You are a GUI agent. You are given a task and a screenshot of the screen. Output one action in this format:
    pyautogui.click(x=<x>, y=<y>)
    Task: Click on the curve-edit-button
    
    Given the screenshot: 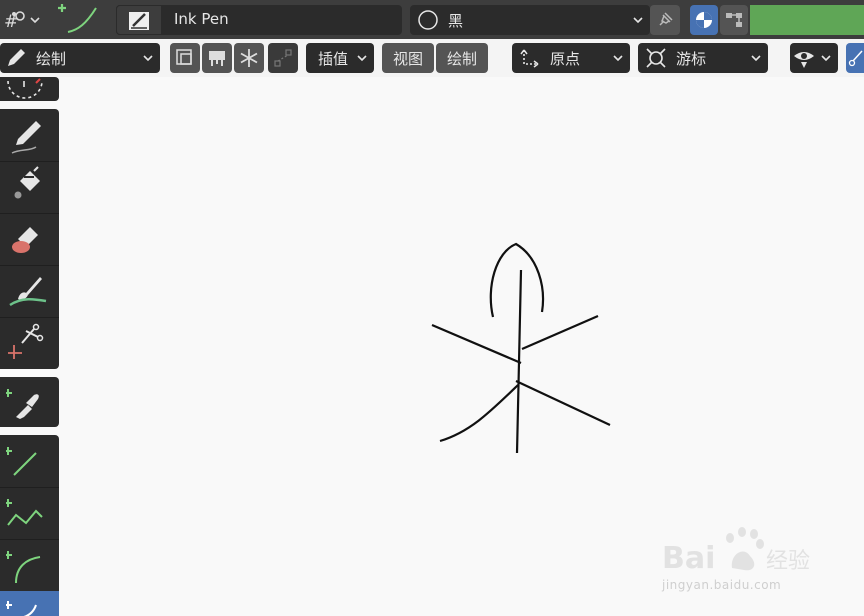 What is the action you would take?
    pyautogui.click(x=283, y=58)
    